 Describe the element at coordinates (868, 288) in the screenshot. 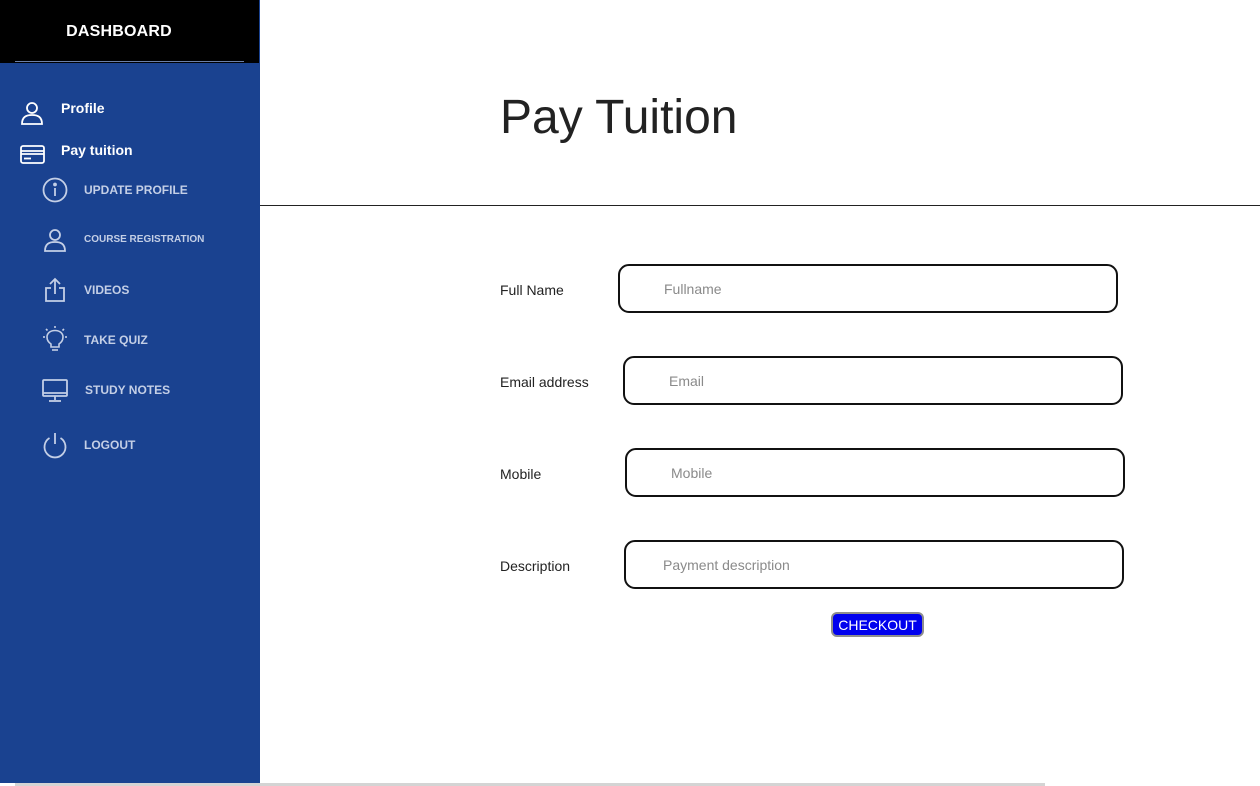

I see `full-name-input` at that location.